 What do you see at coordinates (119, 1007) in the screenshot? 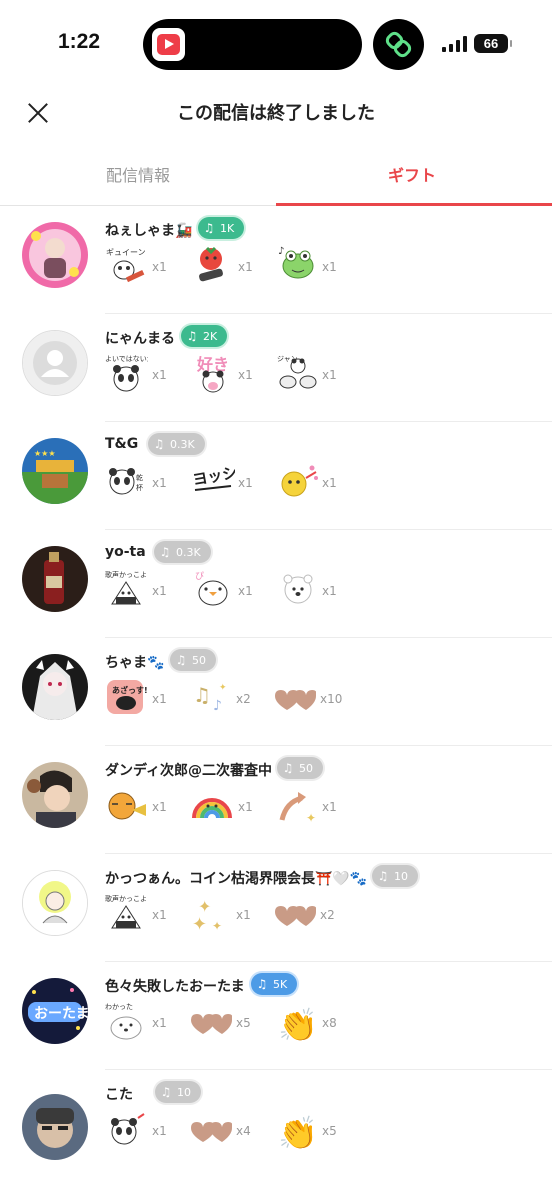
I see `svg-text: わかった` at bounding box center [119, 1007].